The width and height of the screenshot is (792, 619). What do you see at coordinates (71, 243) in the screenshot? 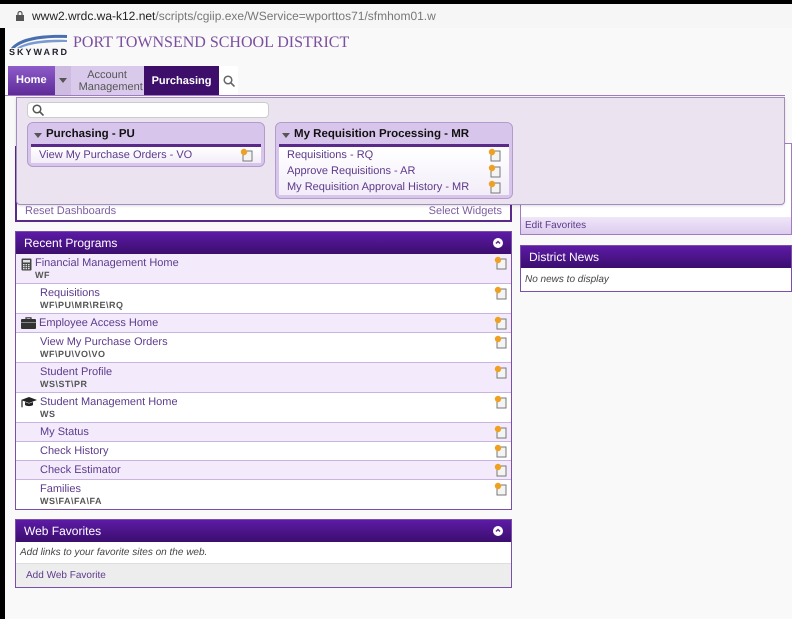
I see `panel-title: Recent Programs` at bounding box center [71, 243].